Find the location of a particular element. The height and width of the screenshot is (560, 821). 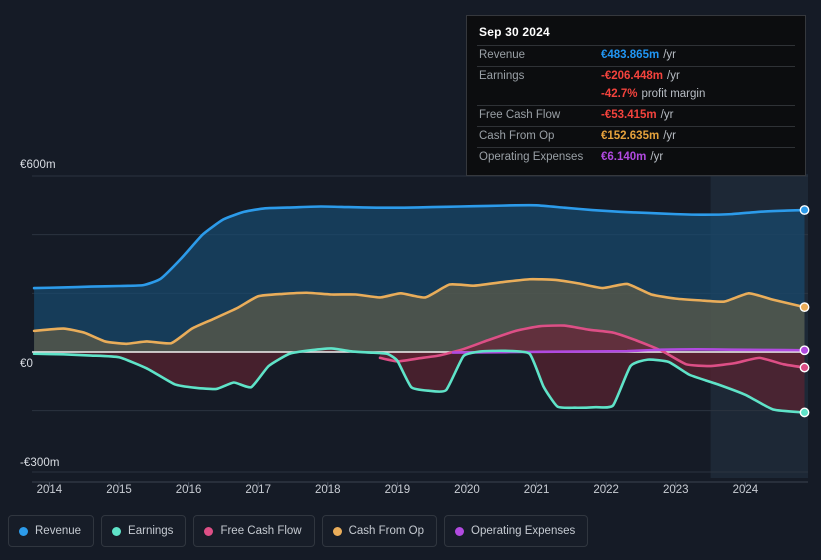

x-axis-tick-label: 2015 is located at coordinates (119, 490).